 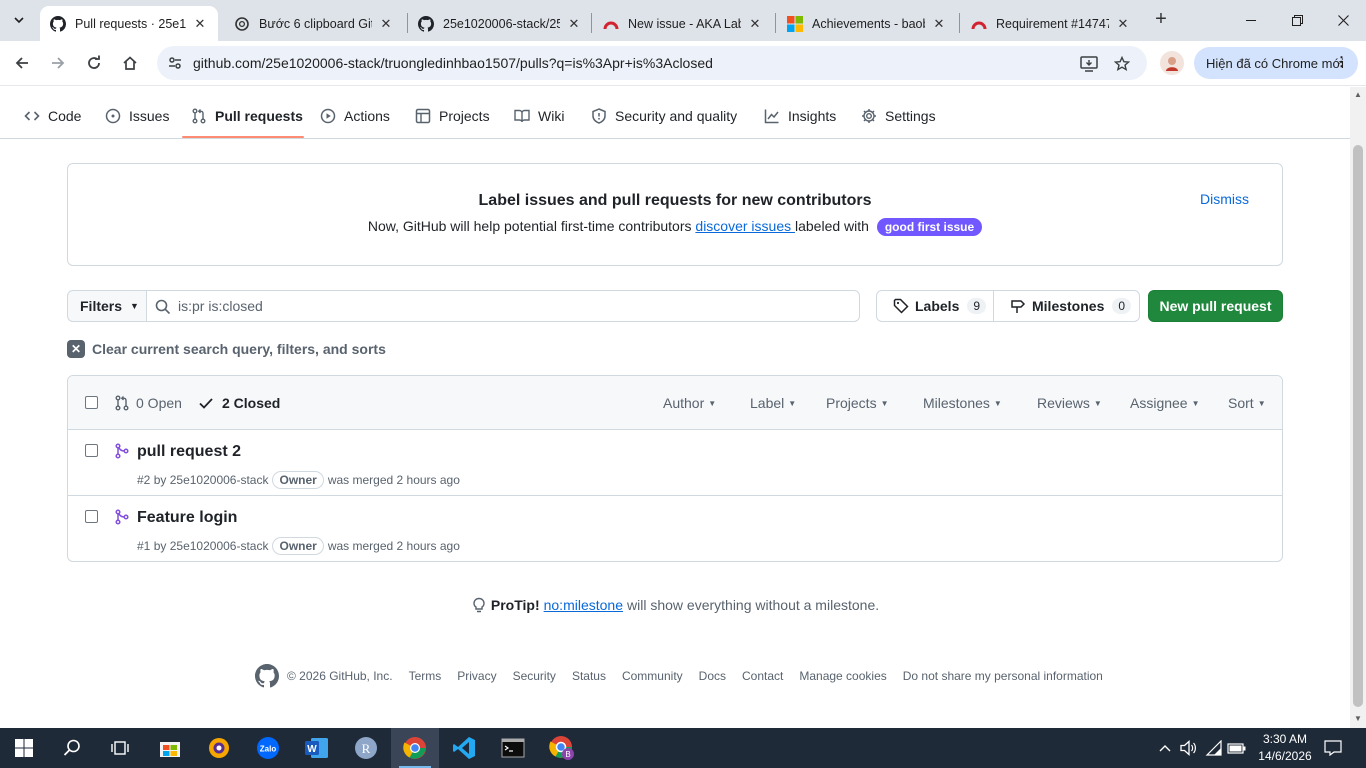 I want to click on browser-tab-5: Requirement #14747 ✕, so click(x=1051, y=23).